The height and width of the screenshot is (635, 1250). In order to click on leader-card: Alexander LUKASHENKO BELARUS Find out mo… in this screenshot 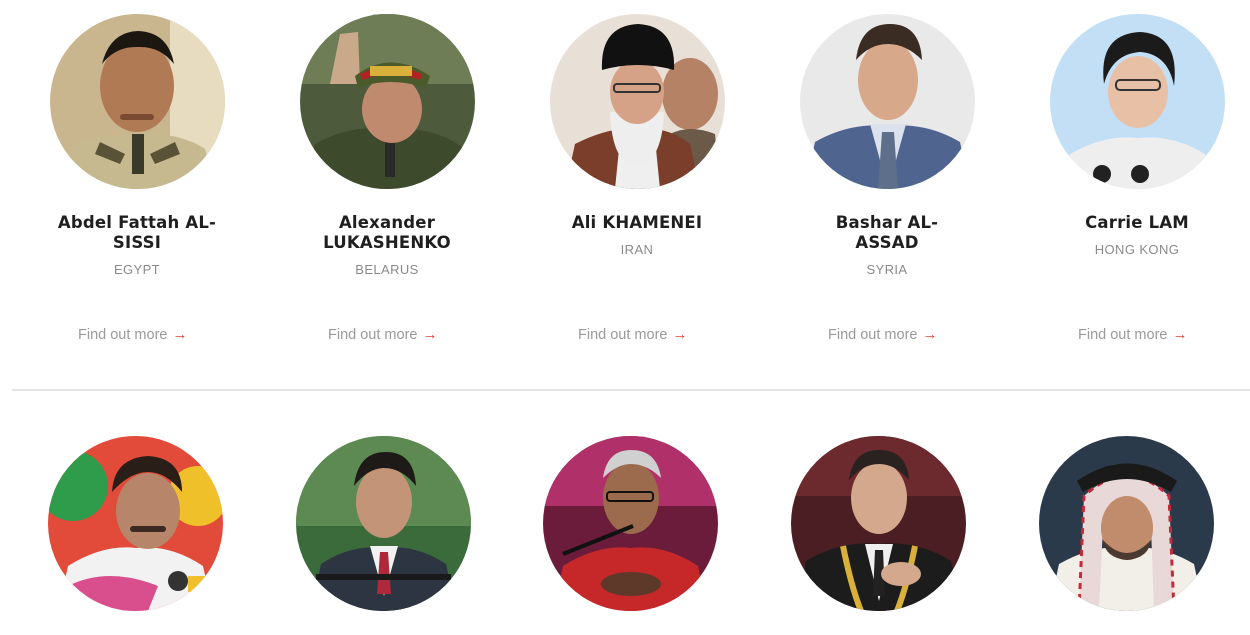, I will do `click(387, 178)`.